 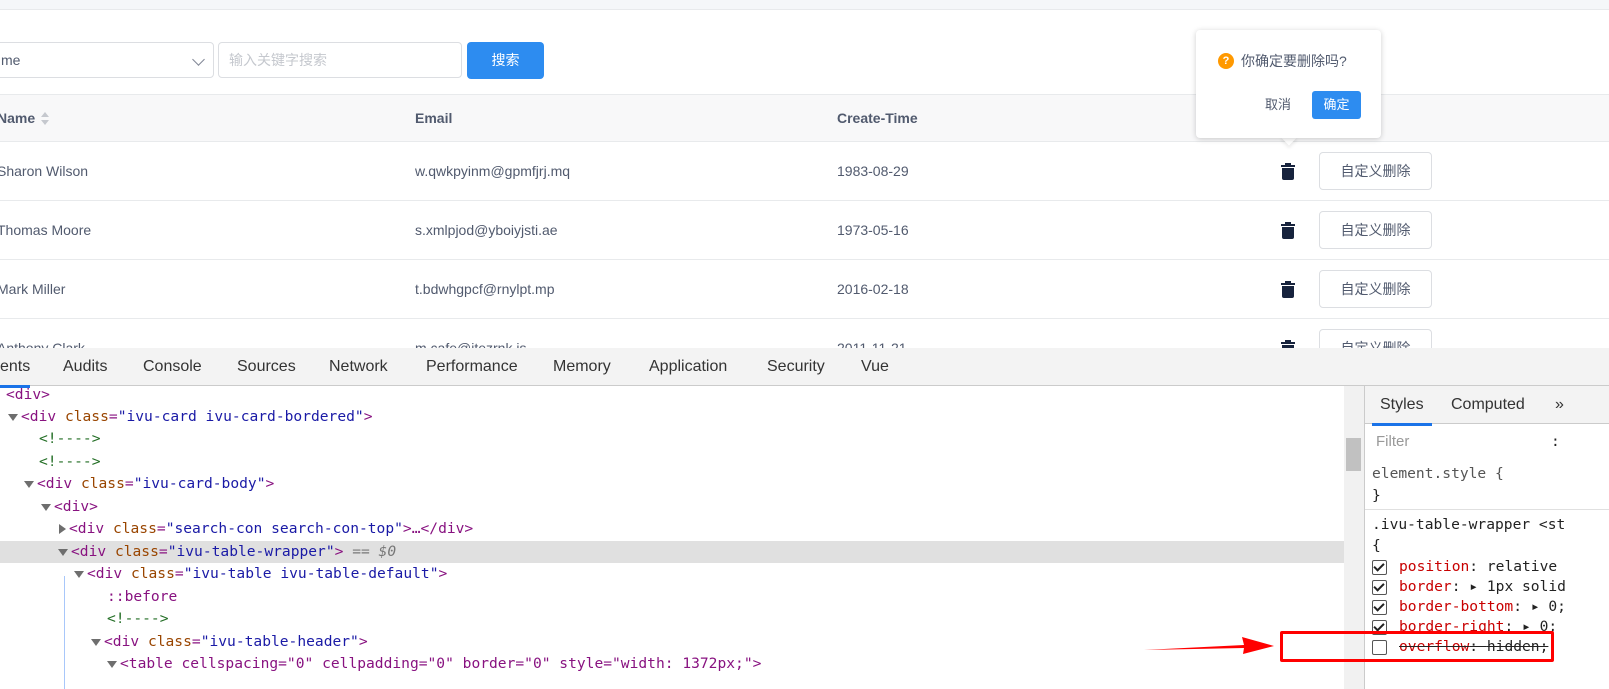 I want to click on delete-popconfirm: ? 你确定要删除吗? 取消 确定, so click(x=1288, y=84).